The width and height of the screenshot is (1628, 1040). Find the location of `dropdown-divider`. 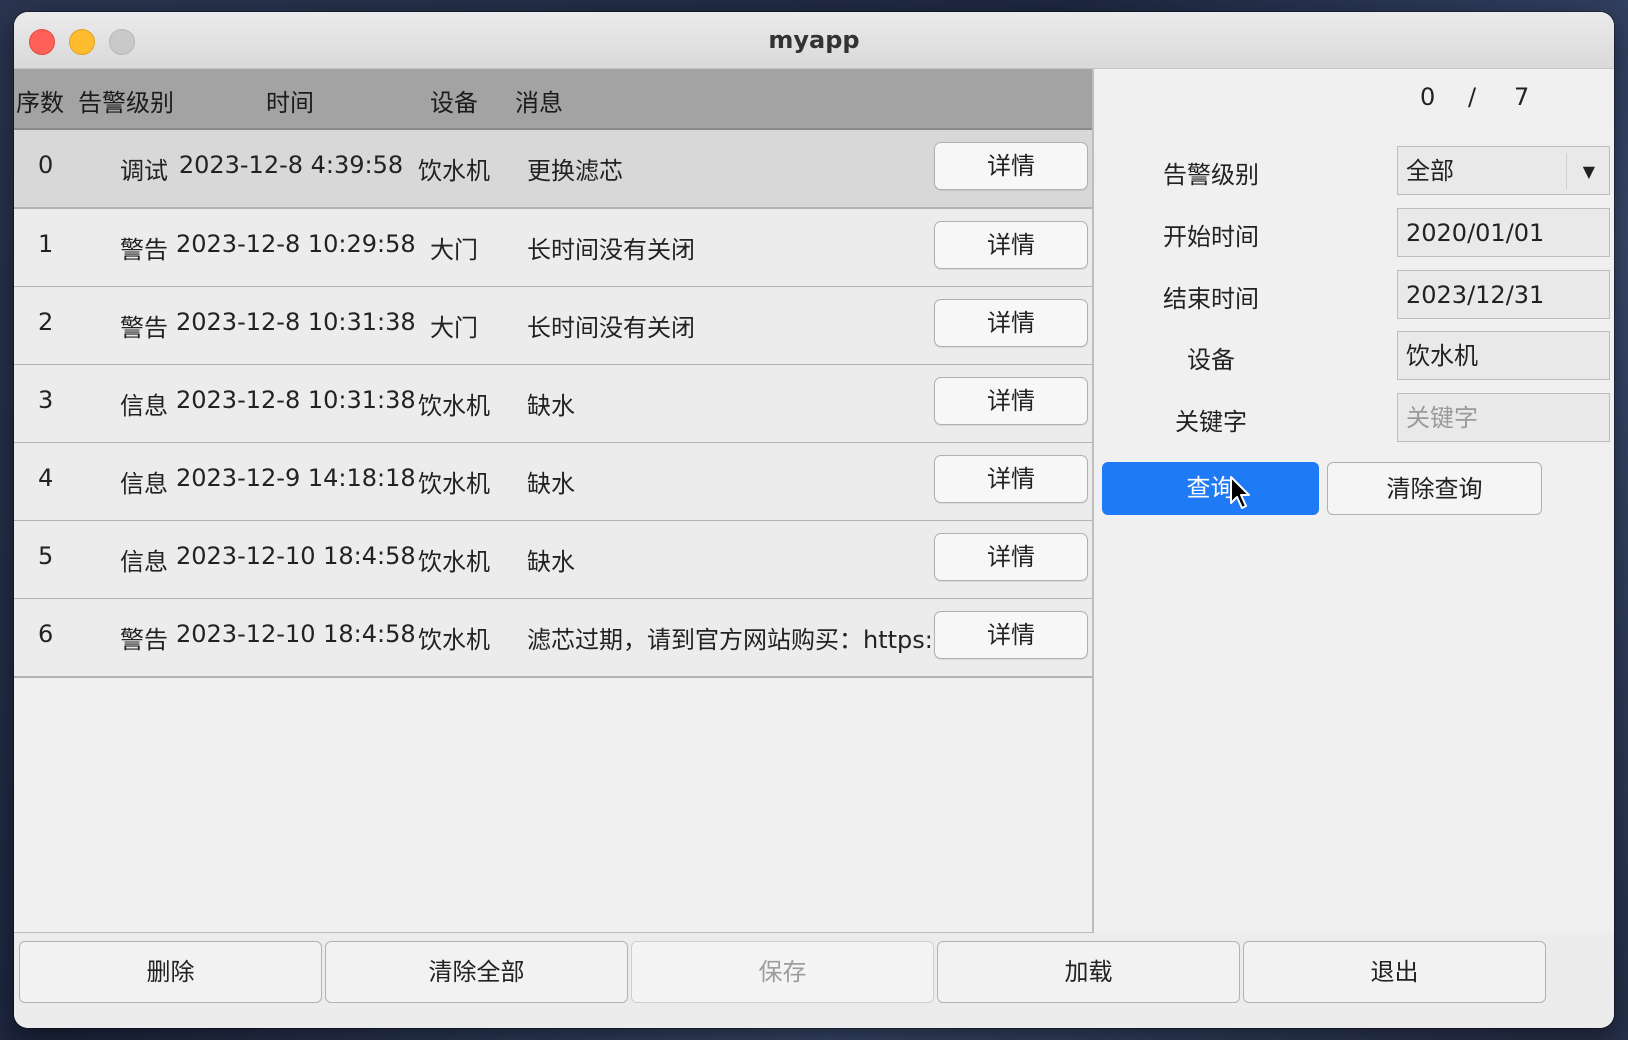

dropdown-divider is located at coordinates (1566, 171).